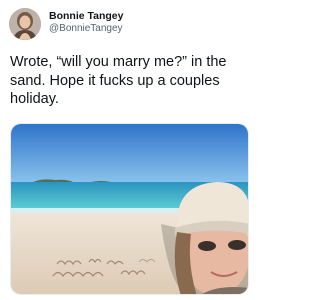 The width and height of the screenshot is (320, 300). Describe the element at coordinates (86, 28) in the screenshot. I see `author-handle: @BonnieTangey` at that location.